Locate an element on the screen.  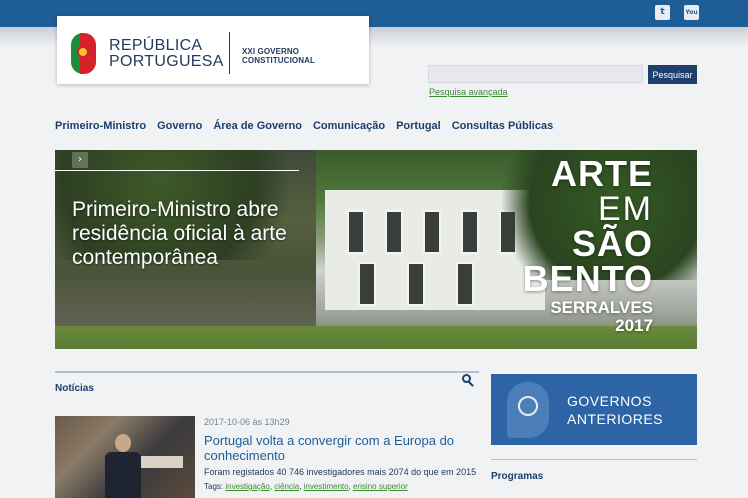
previous-governments-label: GOVERNOS ANTERIORES is located at coordinates (615, 410).